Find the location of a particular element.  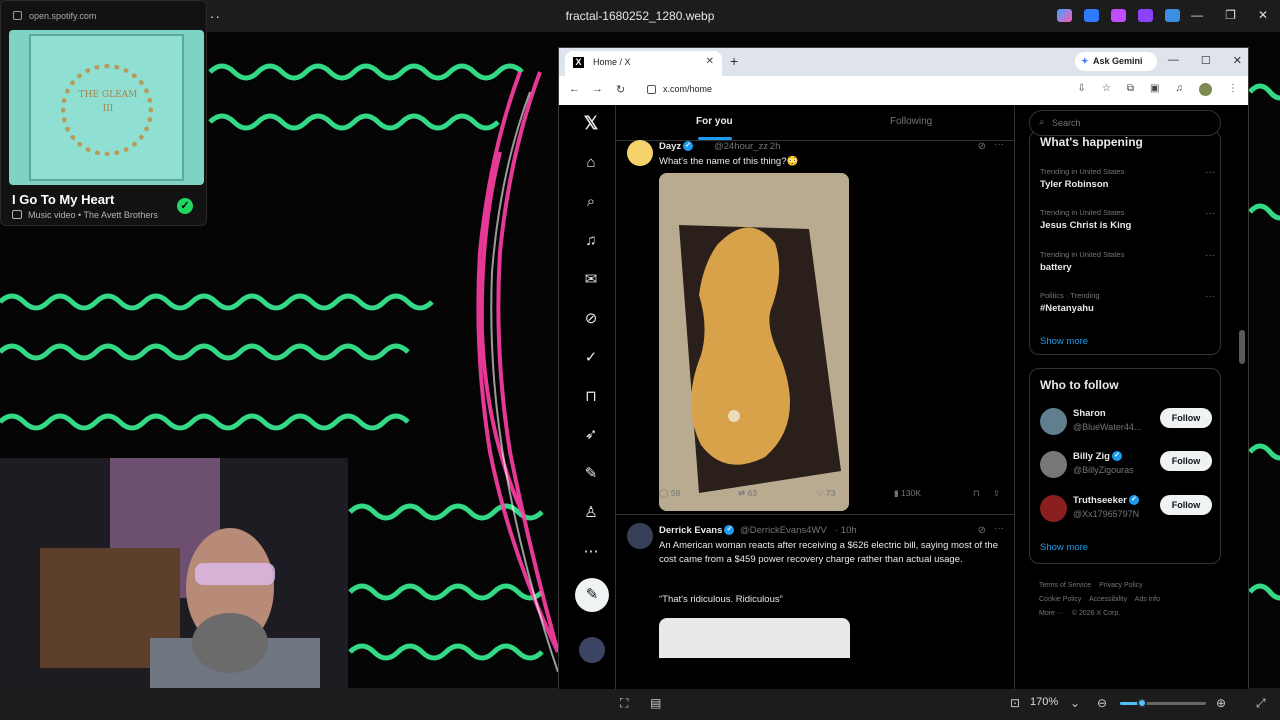

ask-gemini-button: ✦ Ask Gemini is located at coordinates (1116, 61).